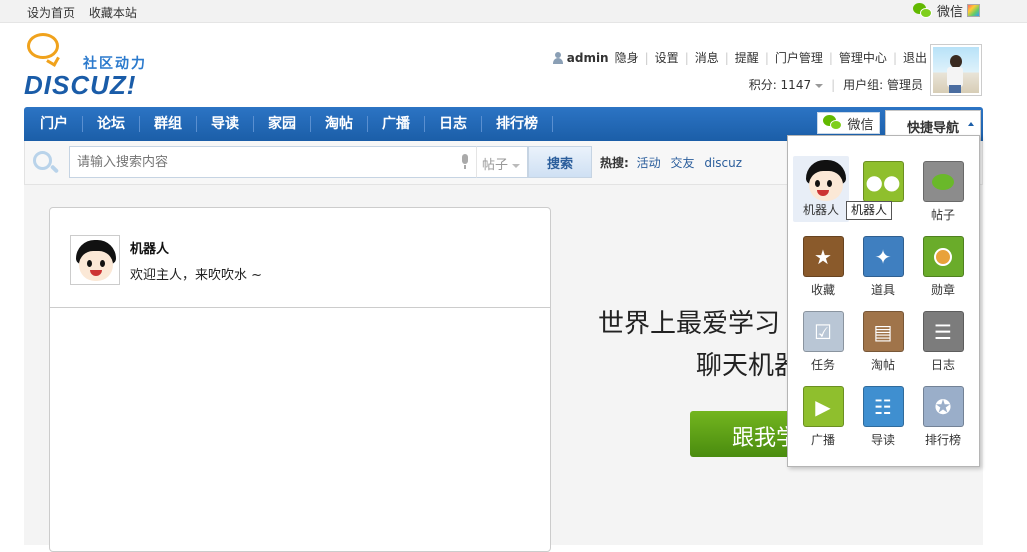 This screenshot has height=552, width=1027. I want to click on robot-greeting: 欢迎主人，来吹吹水 ~, so click(196, 275).